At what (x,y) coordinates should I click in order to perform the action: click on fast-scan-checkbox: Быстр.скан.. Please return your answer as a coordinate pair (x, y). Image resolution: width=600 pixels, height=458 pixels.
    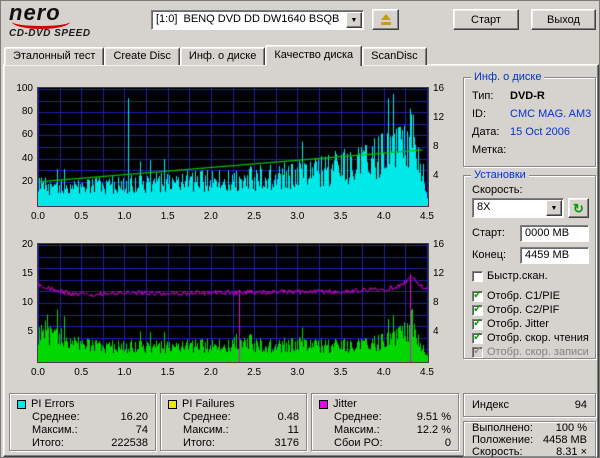
    Looking at the image, I should click on (510, 276).